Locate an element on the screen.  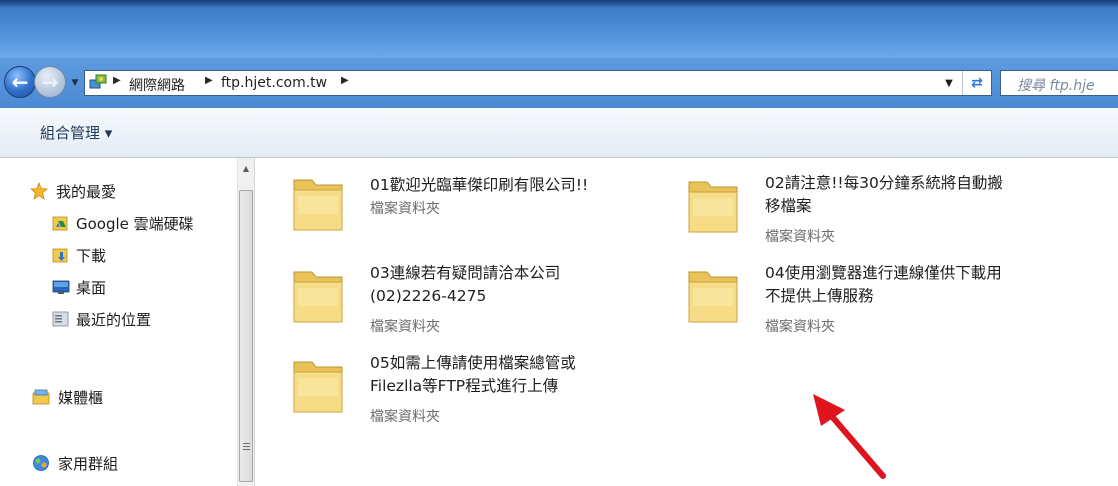
refresh-button: ⇄ is located at coordinates (976, 83).